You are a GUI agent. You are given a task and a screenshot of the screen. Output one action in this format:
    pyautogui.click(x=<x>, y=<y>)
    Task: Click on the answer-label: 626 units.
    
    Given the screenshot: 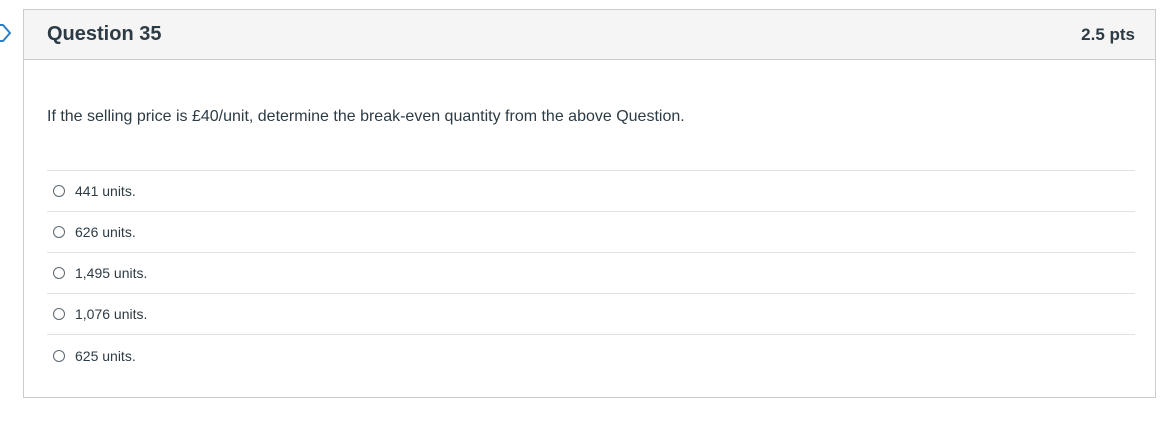 What is the action you would take?
    pyautogui.click(x=105, y=232)
    